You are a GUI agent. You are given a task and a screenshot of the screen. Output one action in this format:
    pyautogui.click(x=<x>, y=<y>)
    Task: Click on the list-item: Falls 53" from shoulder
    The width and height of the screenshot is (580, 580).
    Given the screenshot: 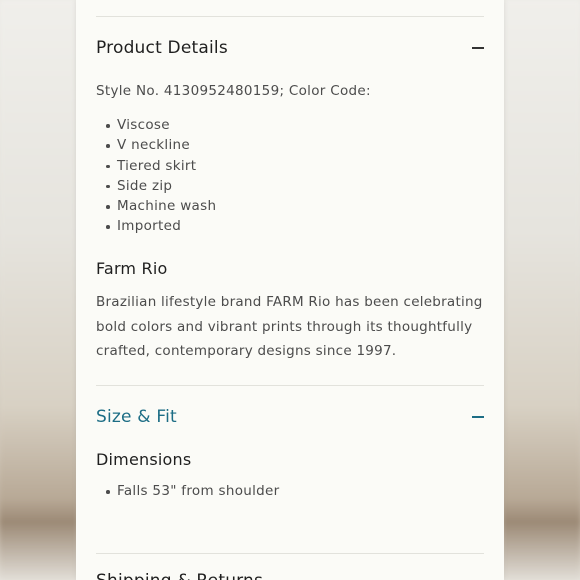 What is the action you would take?
    pyautogui.click(x=188, y=491)
    